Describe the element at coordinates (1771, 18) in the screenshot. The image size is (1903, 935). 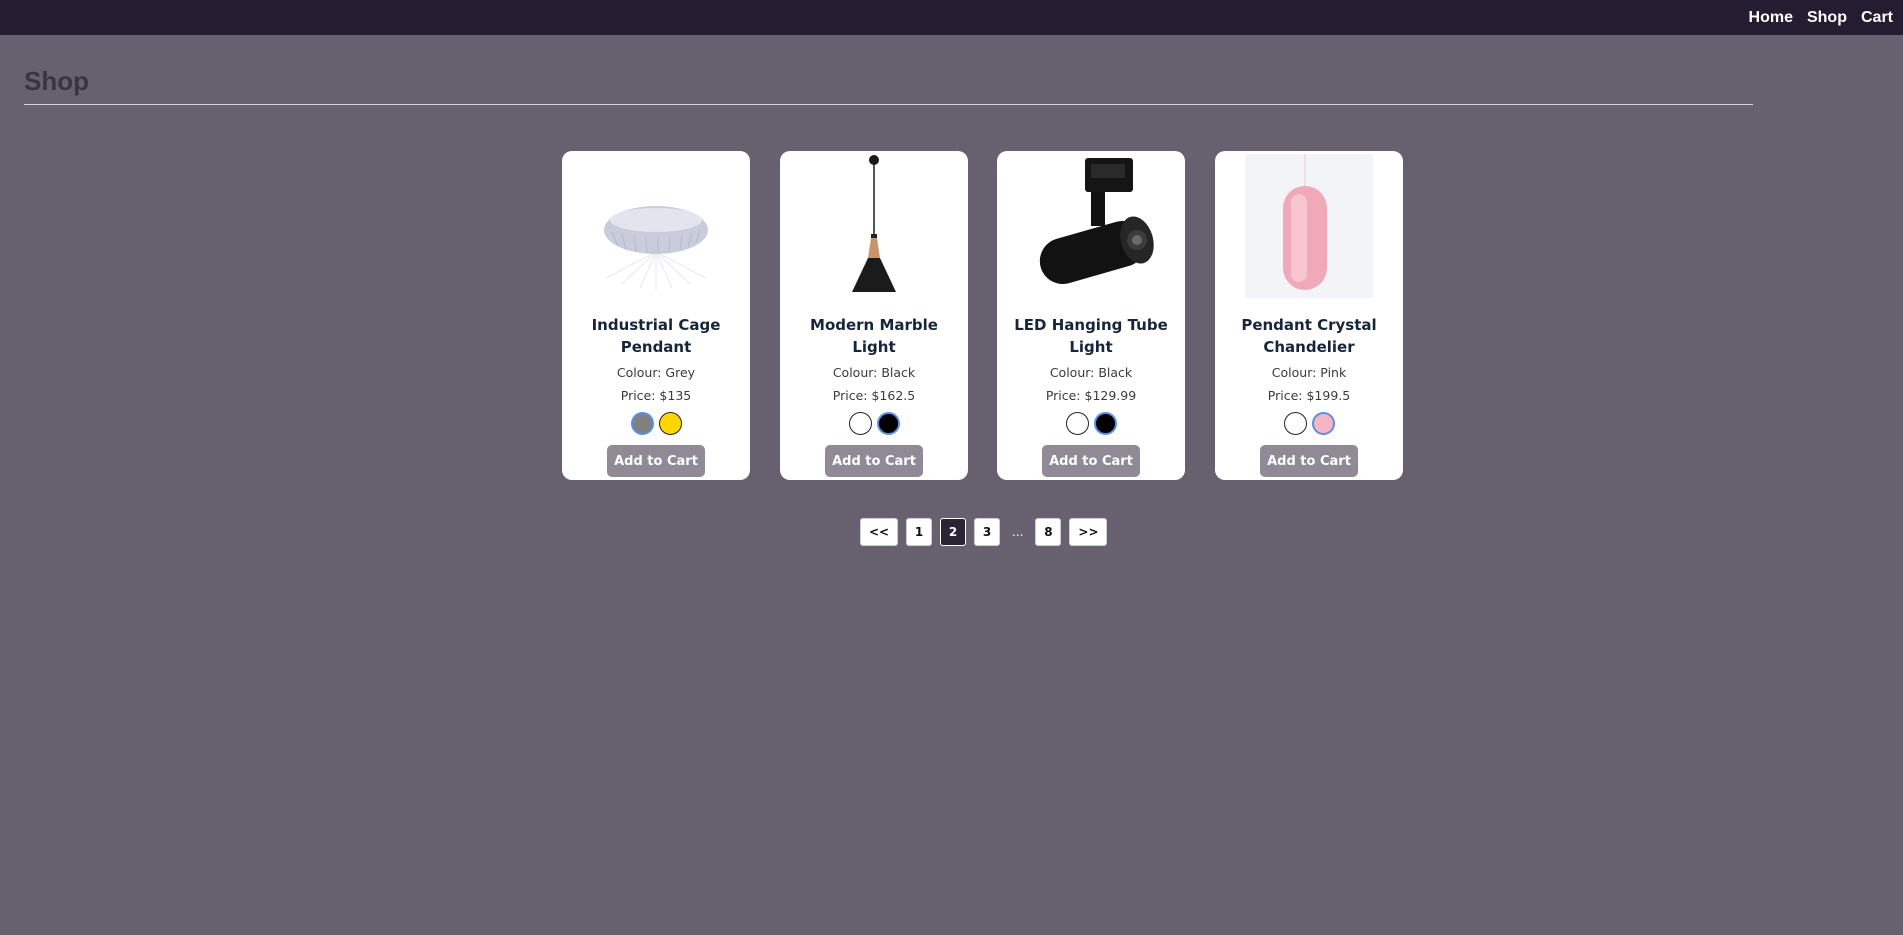
I see `nav-home-link: Home` at that location.